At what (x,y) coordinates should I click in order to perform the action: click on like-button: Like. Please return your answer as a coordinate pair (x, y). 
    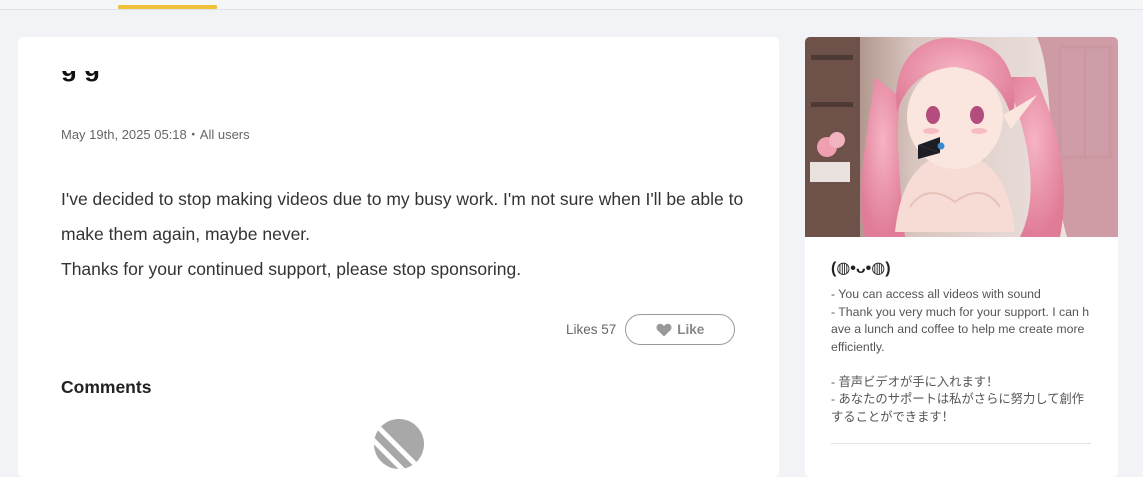
    Looking at the image, I should click on (680, 329).